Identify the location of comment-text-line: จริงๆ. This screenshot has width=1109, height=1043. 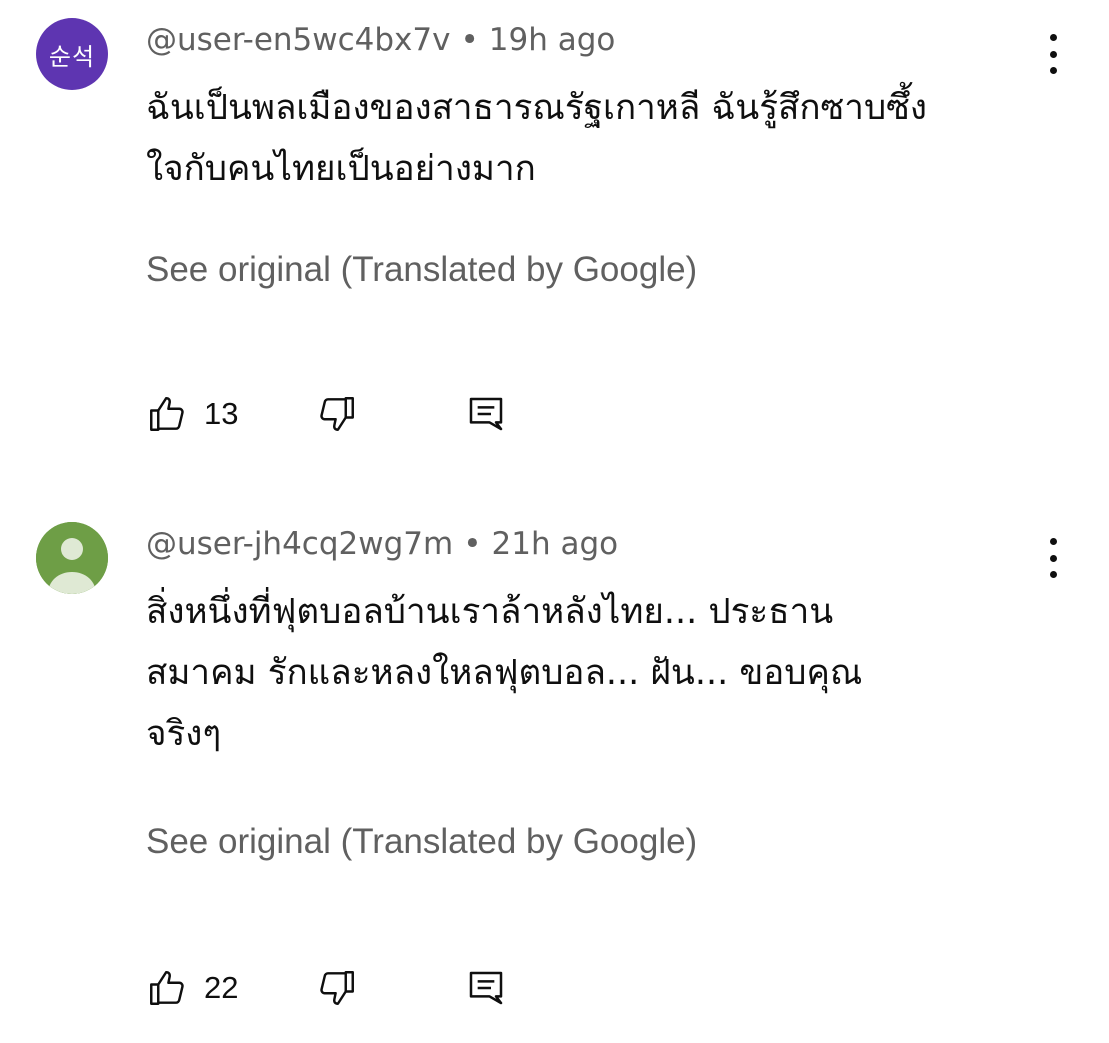
(184, 734).